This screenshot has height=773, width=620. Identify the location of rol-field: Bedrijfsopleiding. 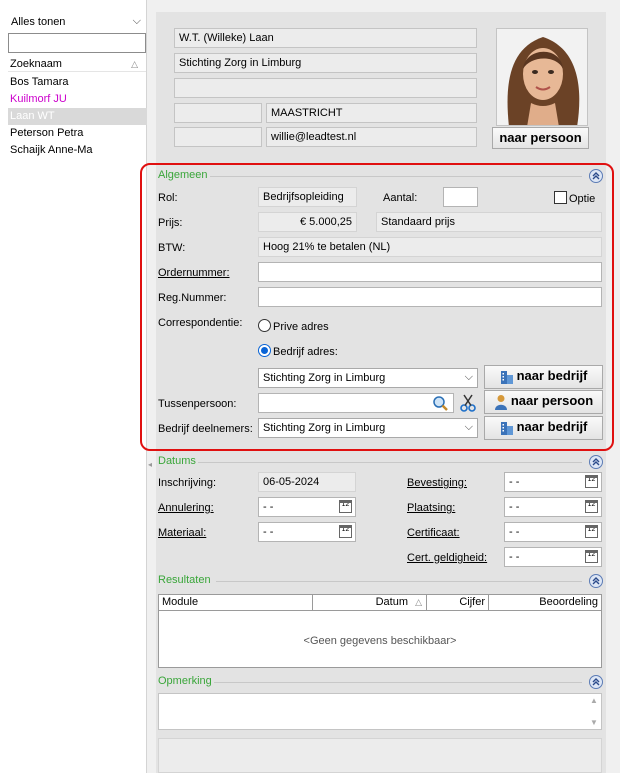
(307, 197).